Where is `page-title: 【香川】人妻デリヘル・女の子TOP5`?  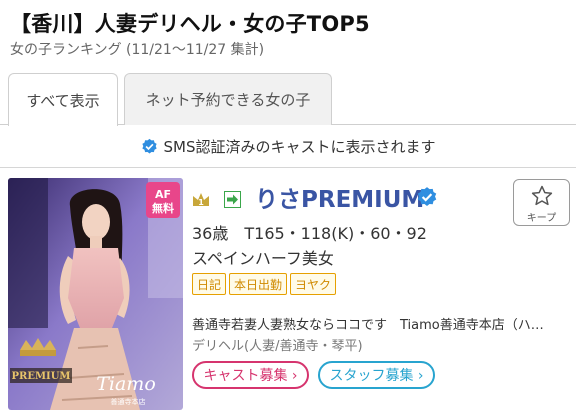
page-title: 【香川】人妻デリヘル・女の子TOP5 is located at coordinates (190, 24).